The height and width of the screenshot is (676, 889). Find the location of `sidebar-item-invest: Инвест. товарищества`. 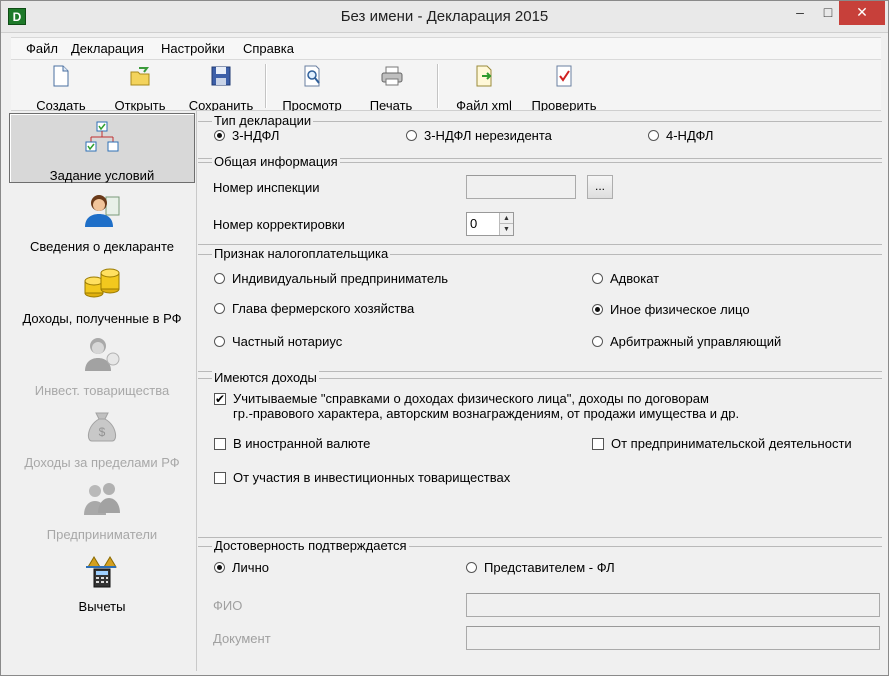

sidebar-item-invest: Инвест. товарищества is located at coordinates (102, 364).